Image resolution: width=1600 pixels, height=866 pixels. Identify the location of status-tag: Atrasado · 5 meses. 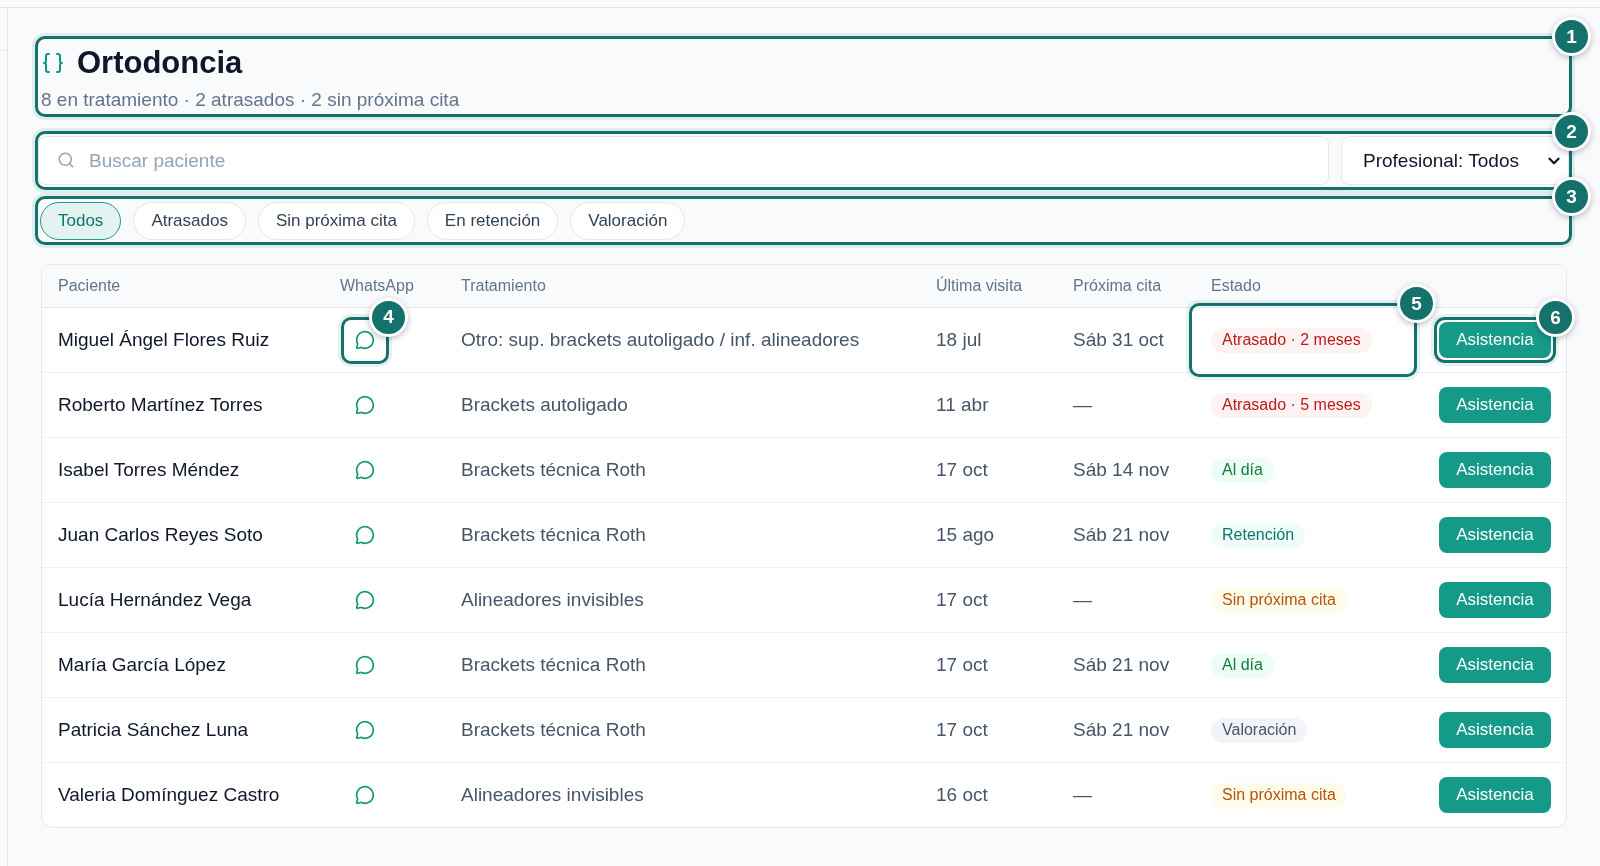
(1291, 405).